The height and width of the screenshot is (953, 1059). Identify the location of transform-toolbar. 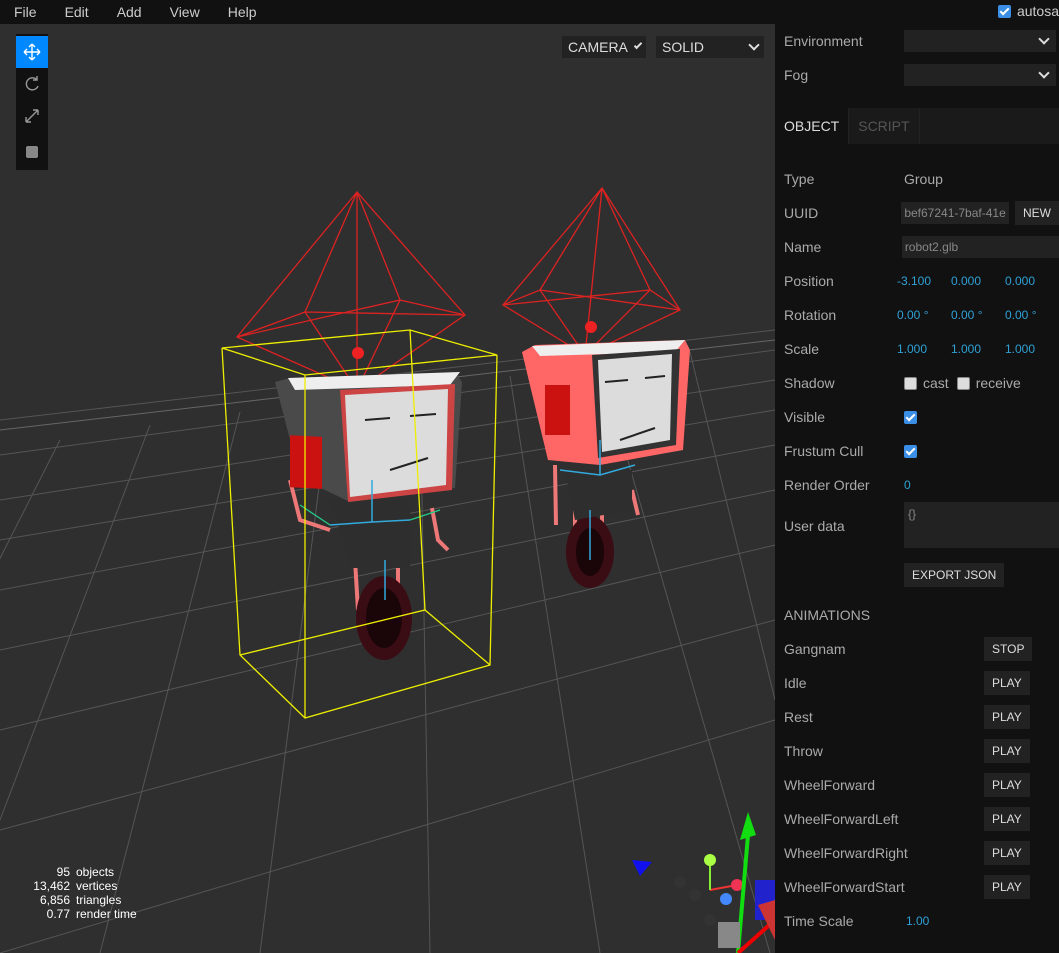
(32, 102).